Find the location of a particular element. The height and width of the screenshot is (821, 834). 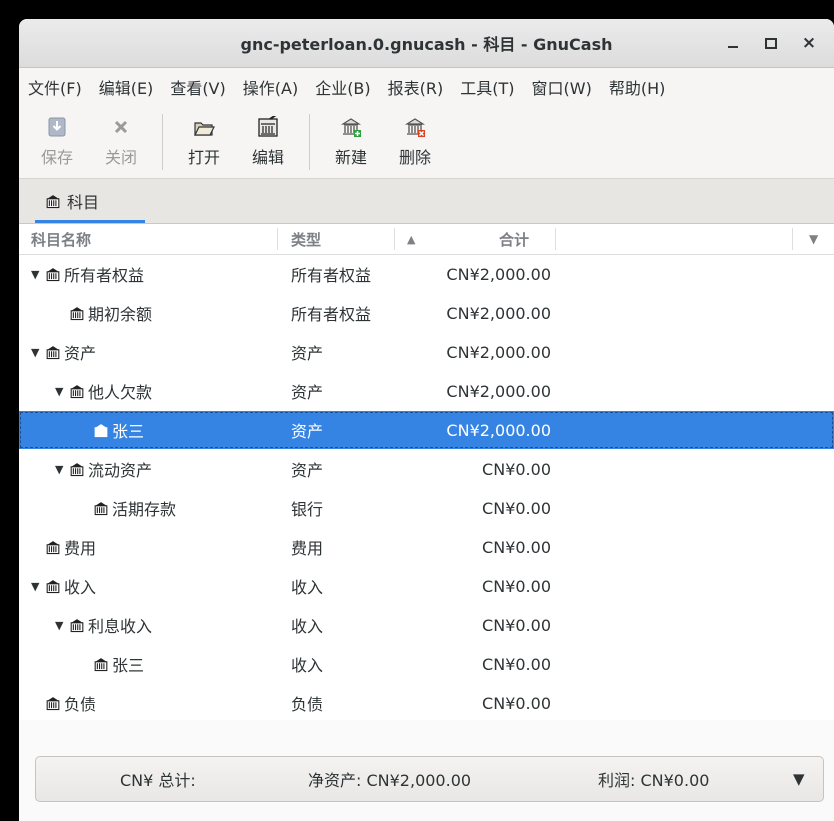

column-chooser-icon: ▼ is located at coordinates (813, 239).